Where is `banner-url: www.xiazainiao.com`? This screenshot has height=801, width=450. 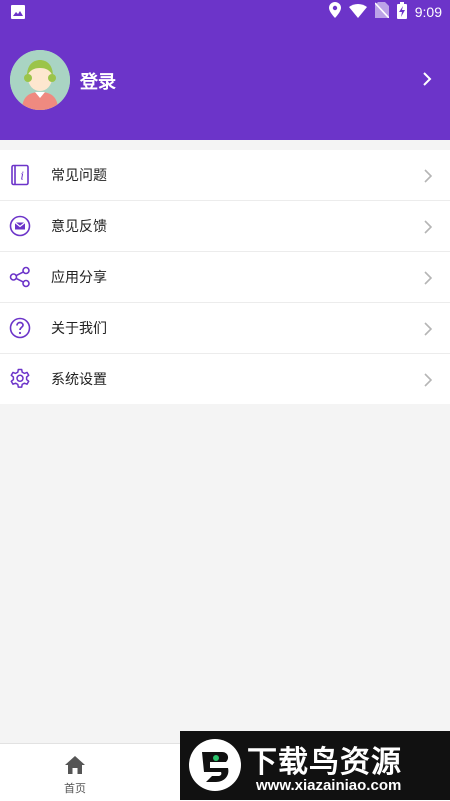
banner-url: www.xiazainiao.com is located at coordinates (329, 785).